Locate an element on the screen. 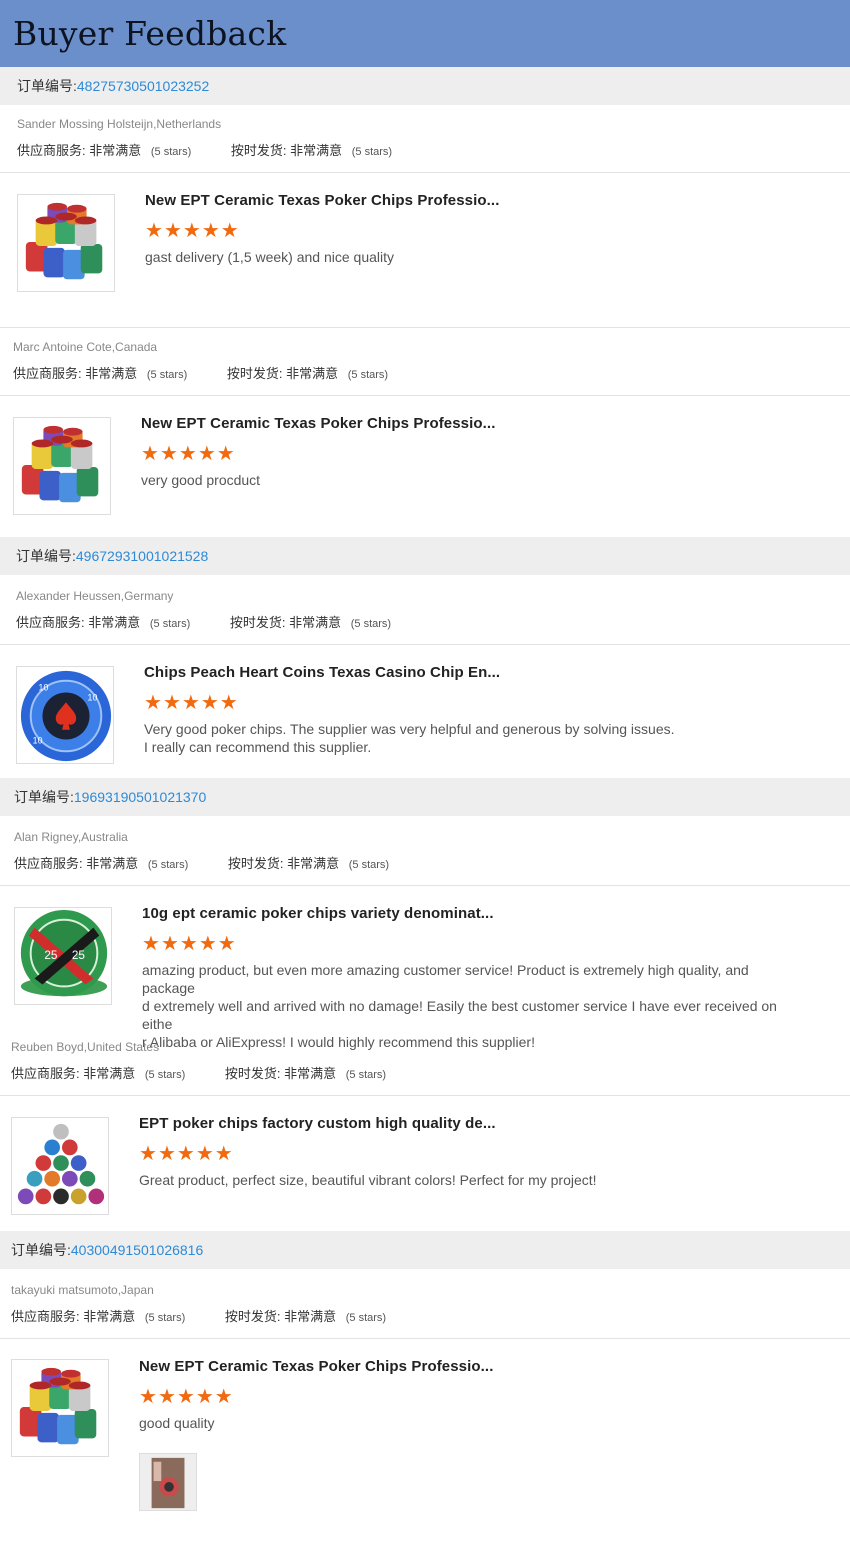  order-number-link: 49672931001021528 is located at coordinates (142, 556).